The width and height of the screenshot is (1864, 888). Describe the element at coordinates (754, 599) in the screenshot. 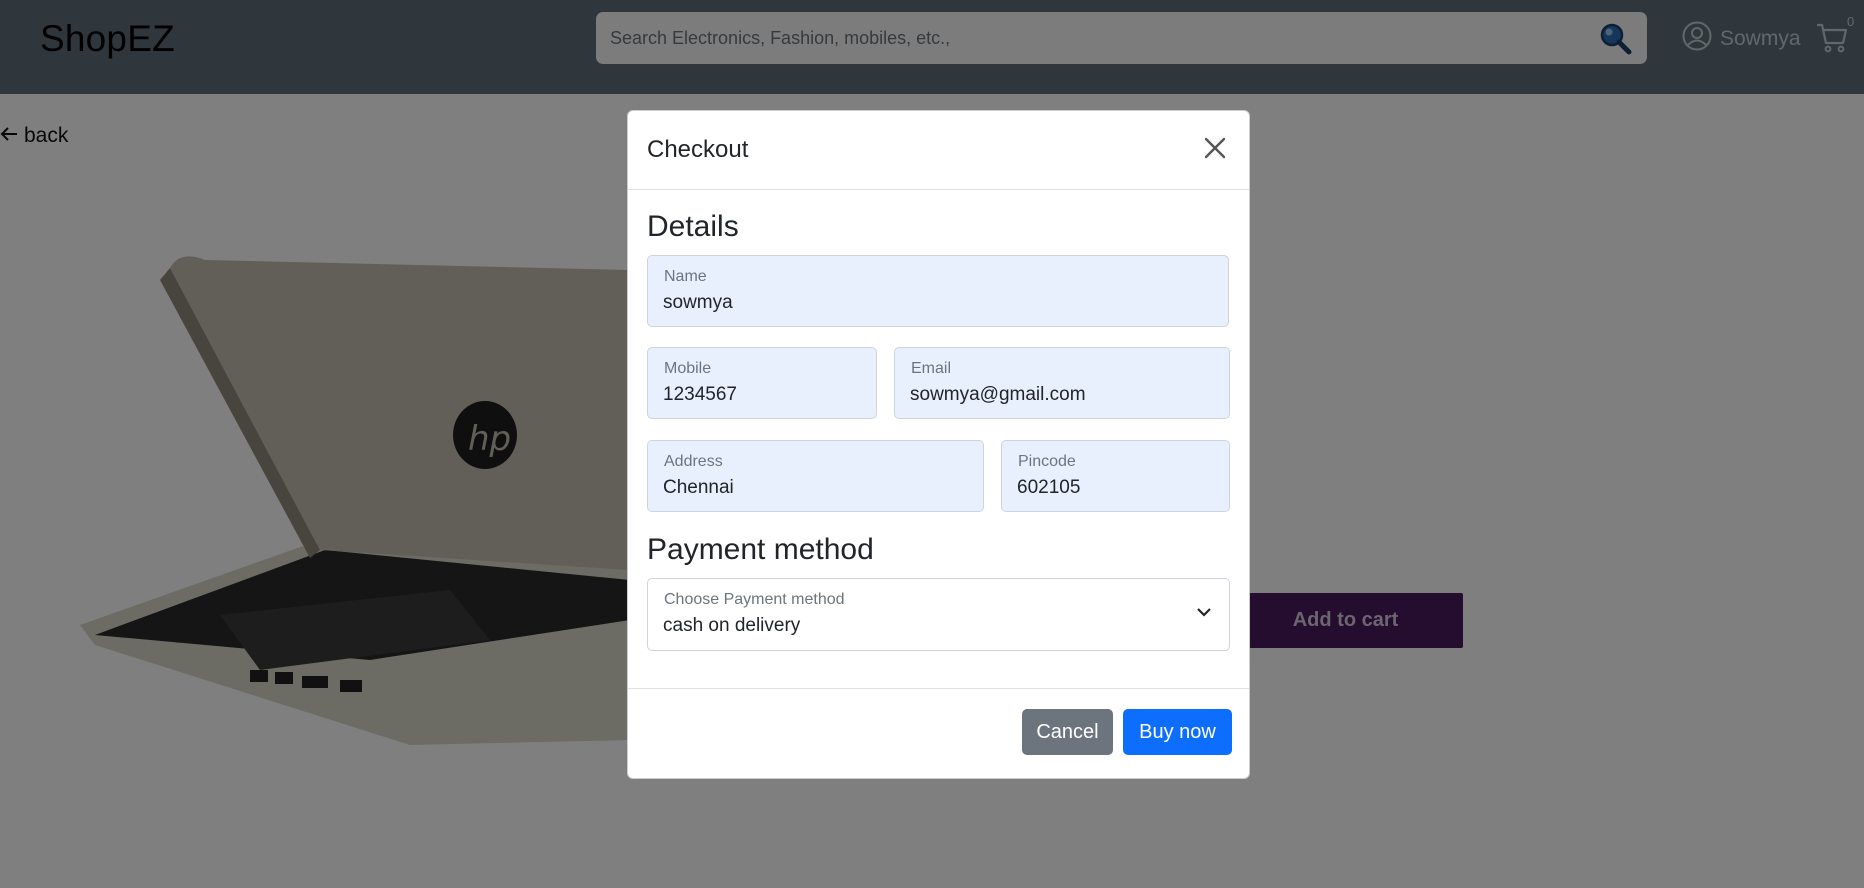

I see `payment-method-label: Choose Payment method` at that location.